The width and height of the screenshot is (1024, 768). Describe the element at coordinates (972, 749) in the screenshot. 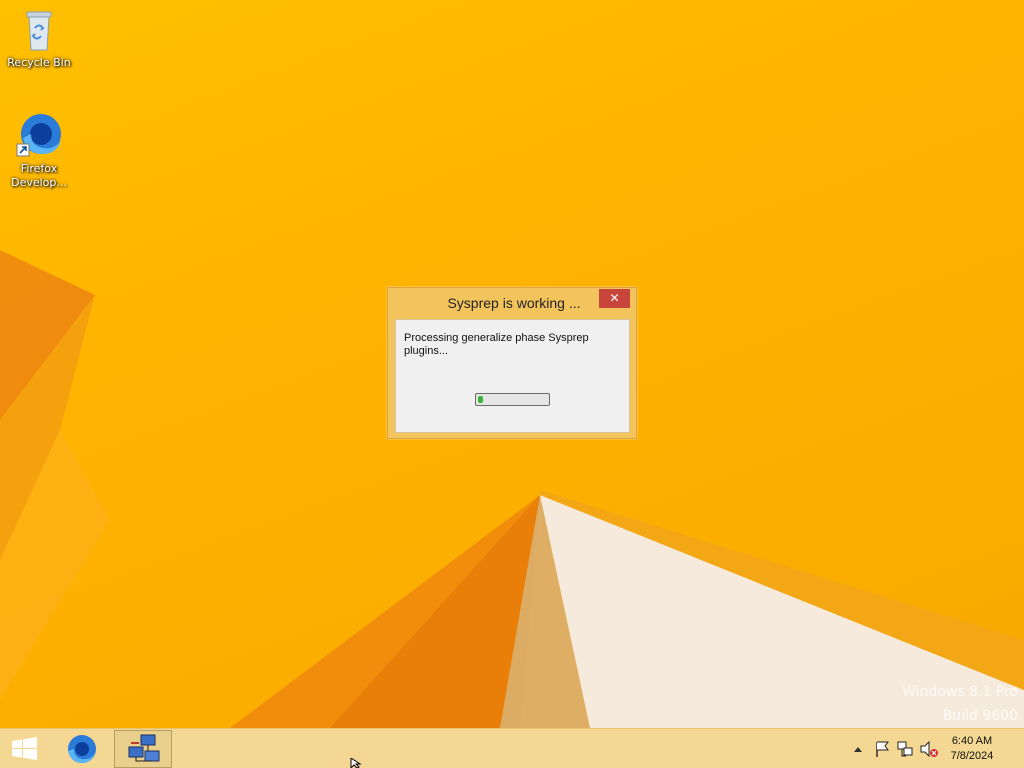

I see `system-clock: 6:40 AM 7/8/2024` at that location.